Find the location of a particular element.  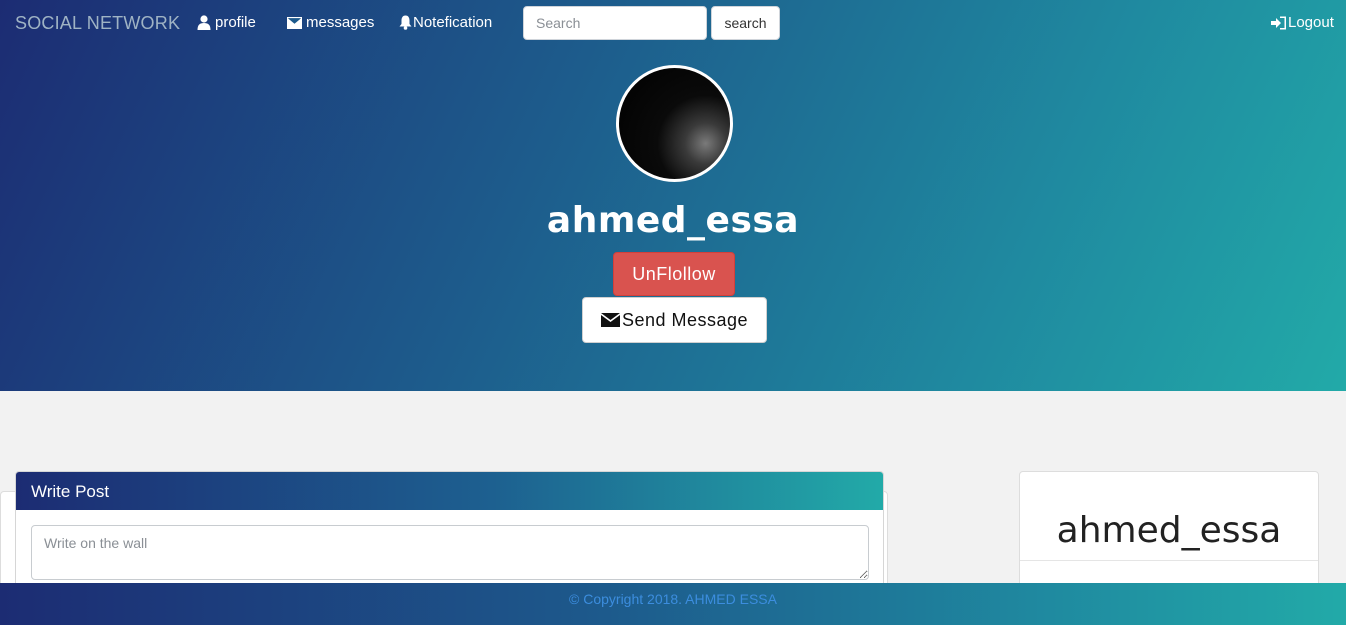

bell-icon is located at coordinates (405, 22).